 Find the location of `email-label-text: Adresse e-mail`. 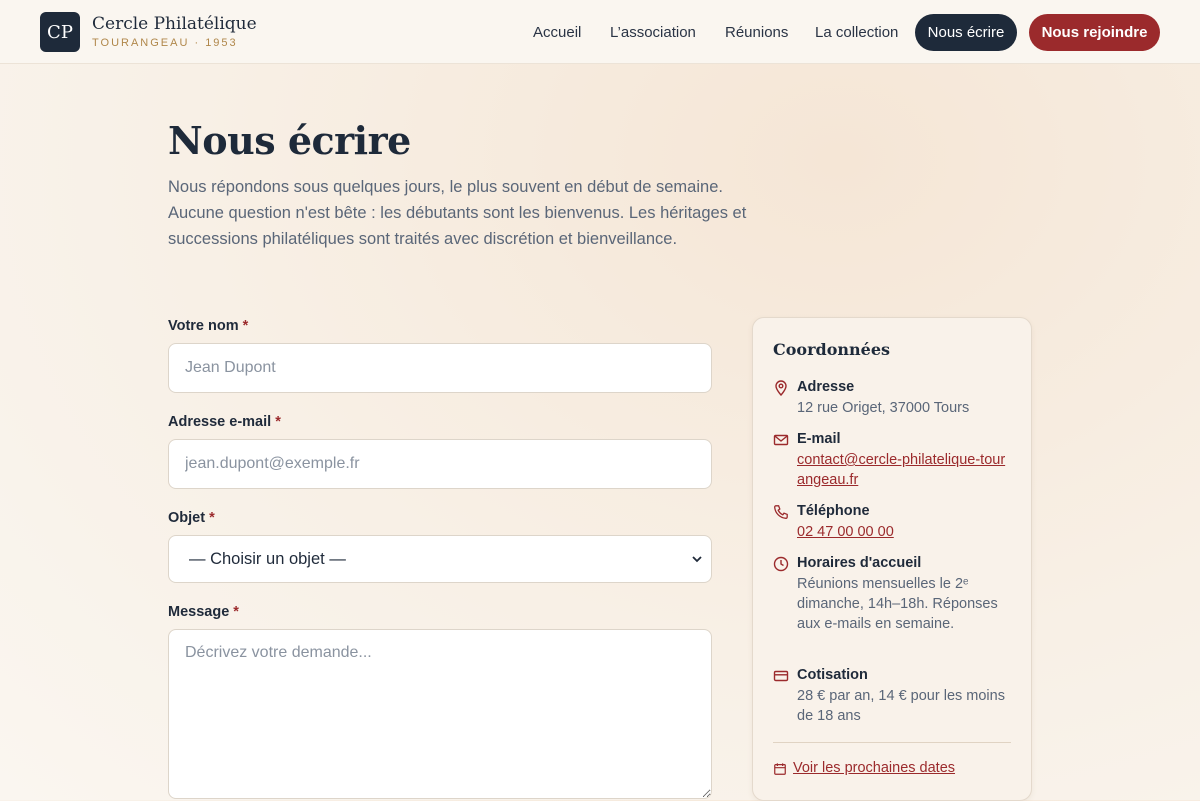

email-label-text: Adresse e-mail is located at coordinates (220, 422).